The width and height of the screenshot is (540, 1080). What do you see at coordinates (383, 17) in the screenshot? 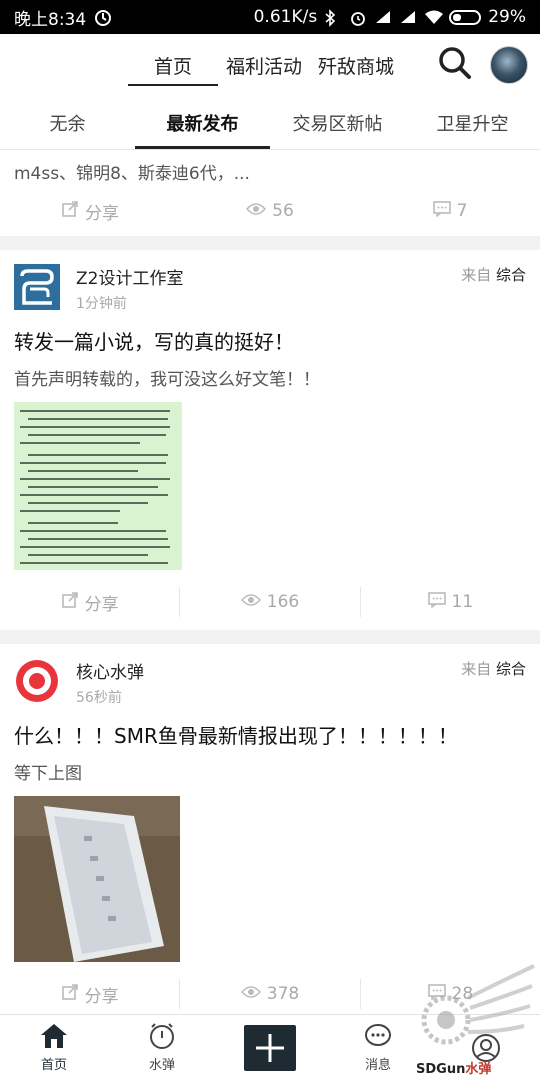
I see `signal-icon` at bounding box center [383, 17].